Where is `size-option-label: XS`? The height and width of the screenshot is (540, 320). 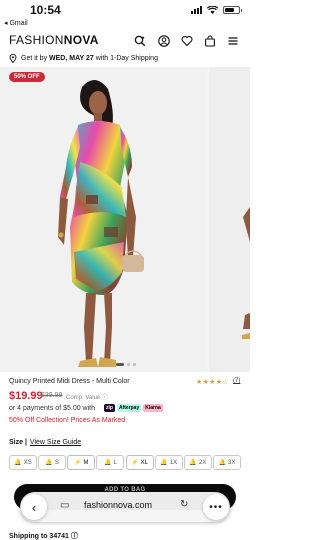
size-option-label: XS is located at coordinates (27, 462).